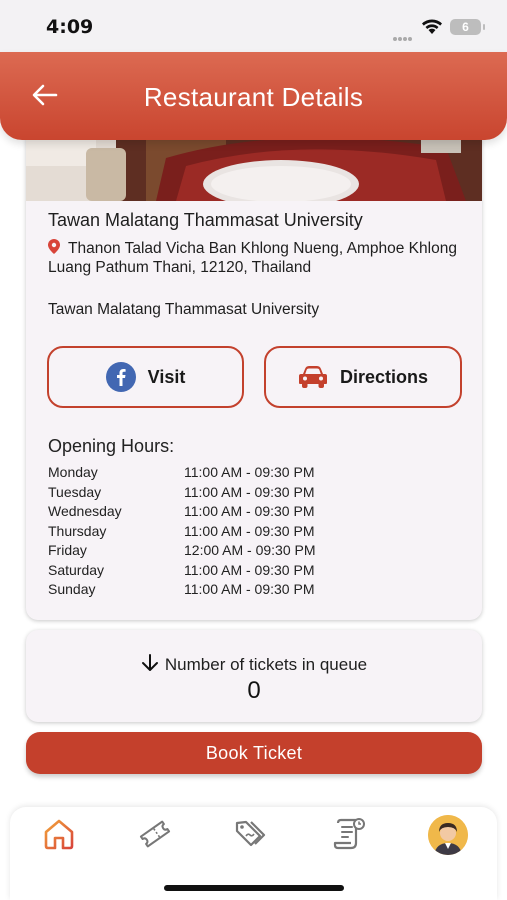 This screenshot has width=507, height=900. I want to click on home-icon, so click(59, 834).